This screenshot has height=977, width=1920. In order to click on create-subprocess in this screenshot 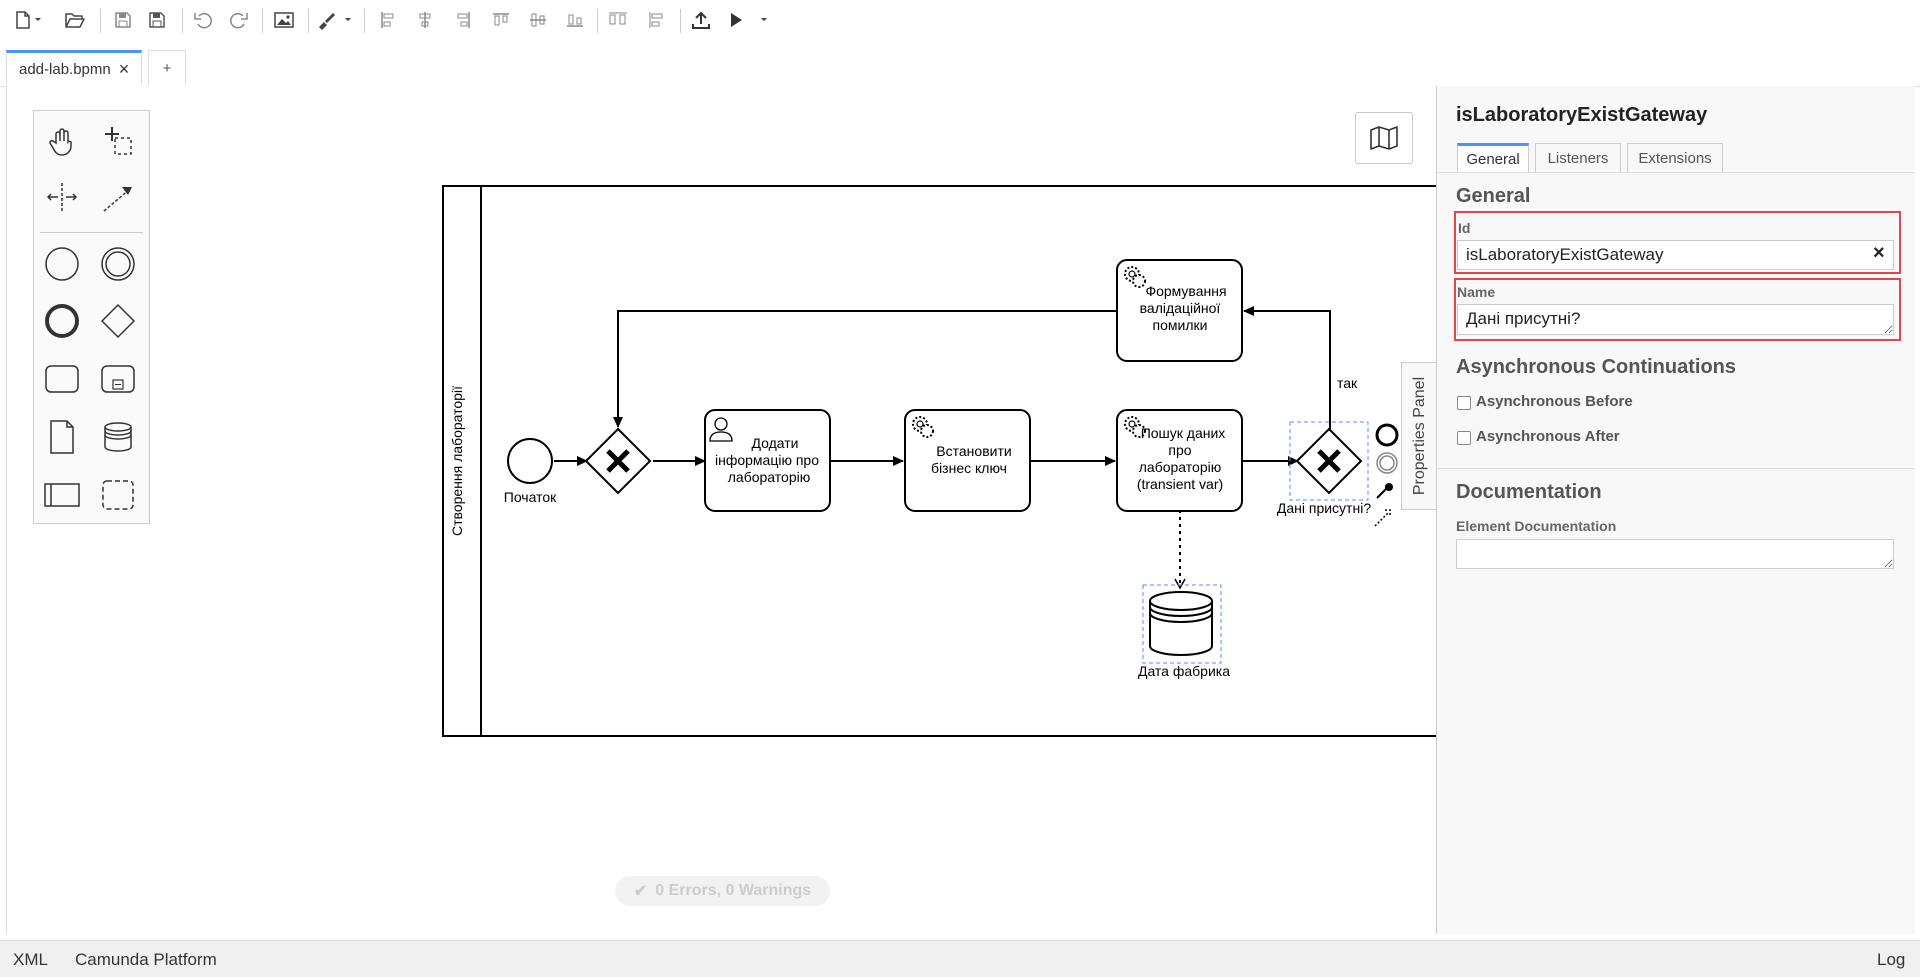, I will do `click(118, 379)`.